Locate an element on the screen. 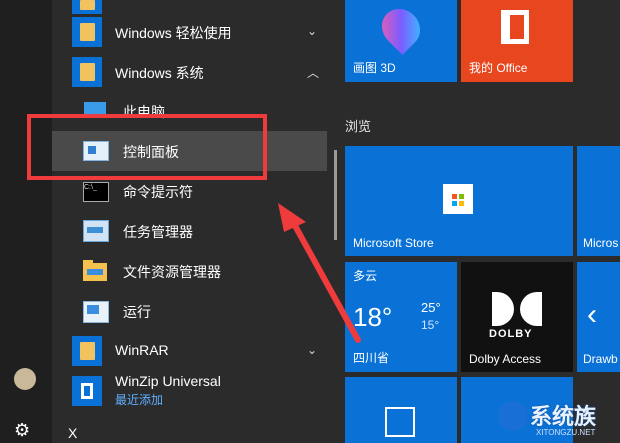 The image size is (620, 443). windows-logo-icon is located at coordinates (513, 416).